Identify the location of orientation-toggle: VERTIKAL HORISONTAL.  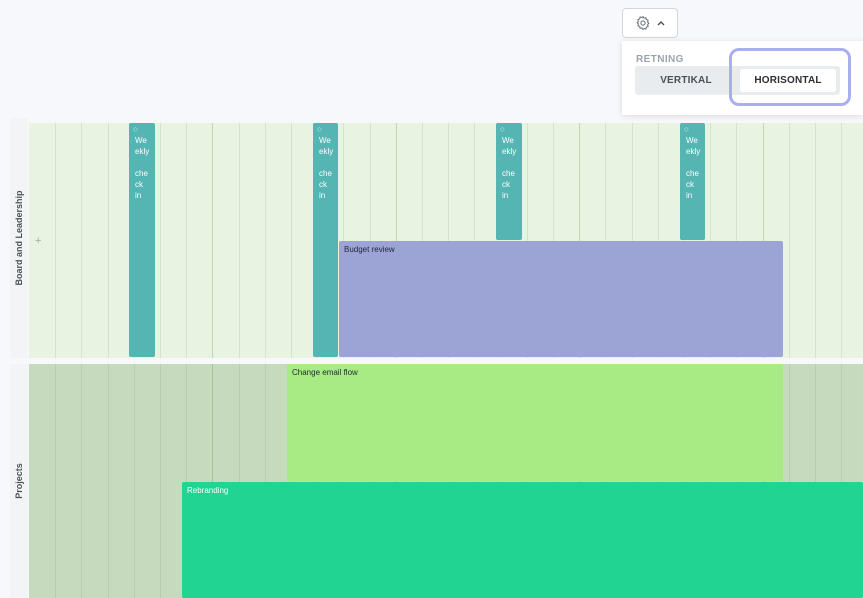
(737, 80).